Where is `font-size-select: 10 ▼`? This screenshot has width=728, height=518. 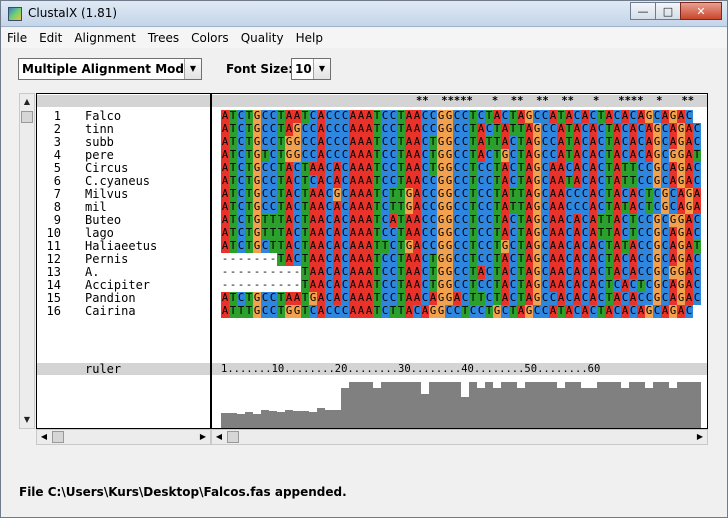
font-size-select: 10 ▼ is located at coordinates (311, 69).